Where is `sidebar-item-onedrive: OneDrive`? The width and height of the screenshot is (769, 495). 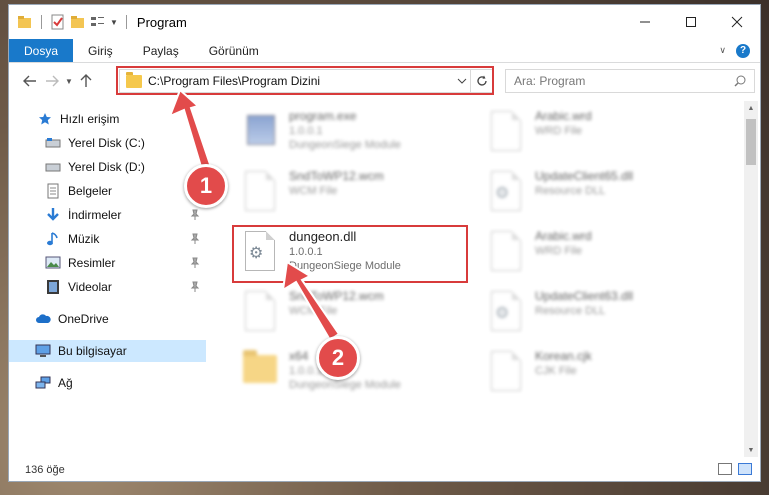 sidebar-item-onedrive: OneDrive is located at coordinates (107, 319).